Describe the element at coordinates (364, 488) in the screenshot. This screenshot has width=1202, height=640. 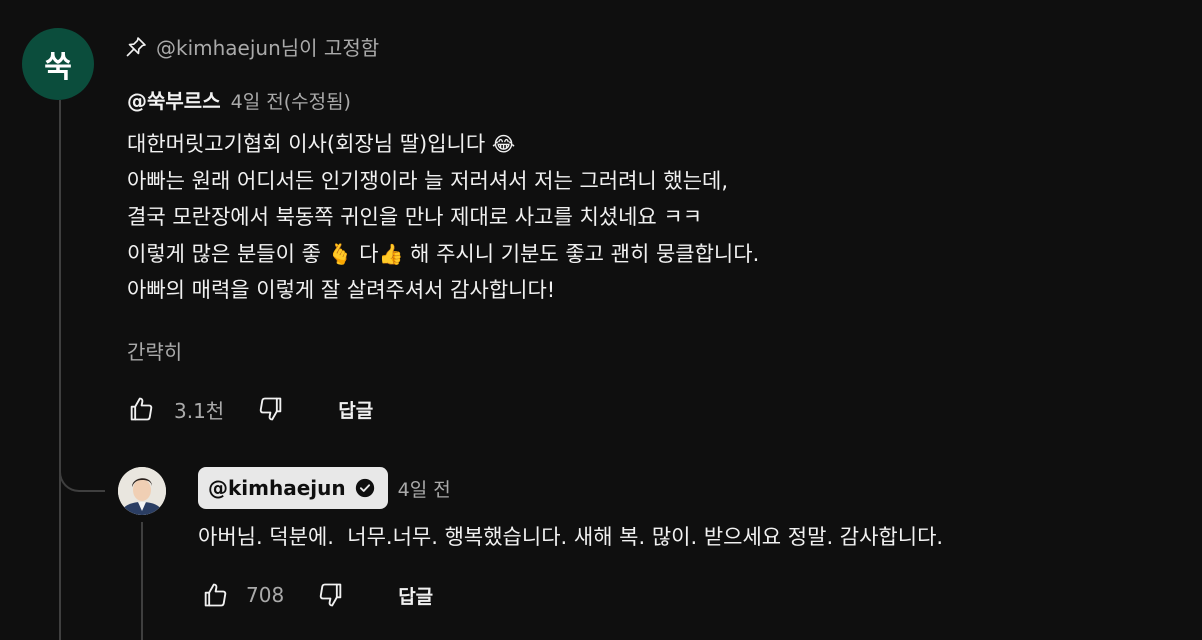
I see `verified-check-icon` at that location.